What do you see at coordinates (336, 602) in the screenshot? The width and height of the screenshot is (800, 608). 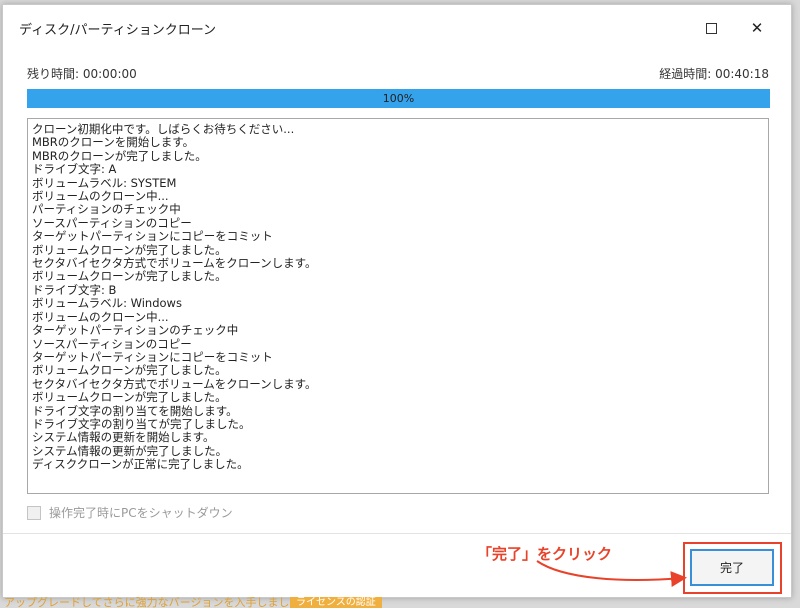 I see `license-link: ライセンスの認証` at bounding box center [336, 602].